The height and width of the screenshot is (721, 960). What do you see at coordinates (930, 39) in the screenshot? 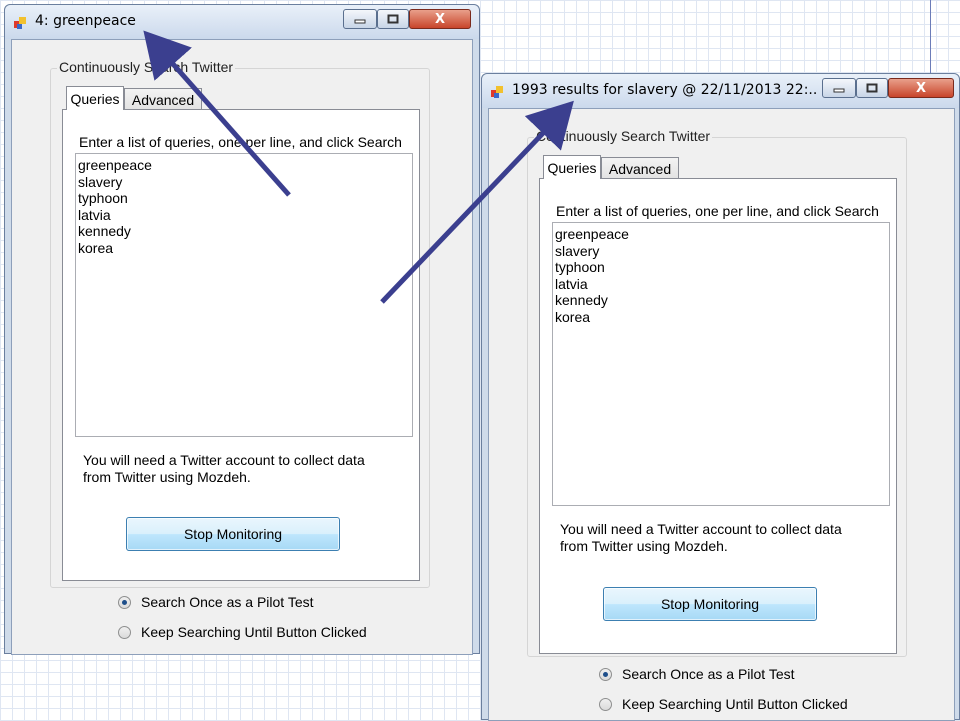
I see `slide-decoration-line` at bounding box center [930, 39].